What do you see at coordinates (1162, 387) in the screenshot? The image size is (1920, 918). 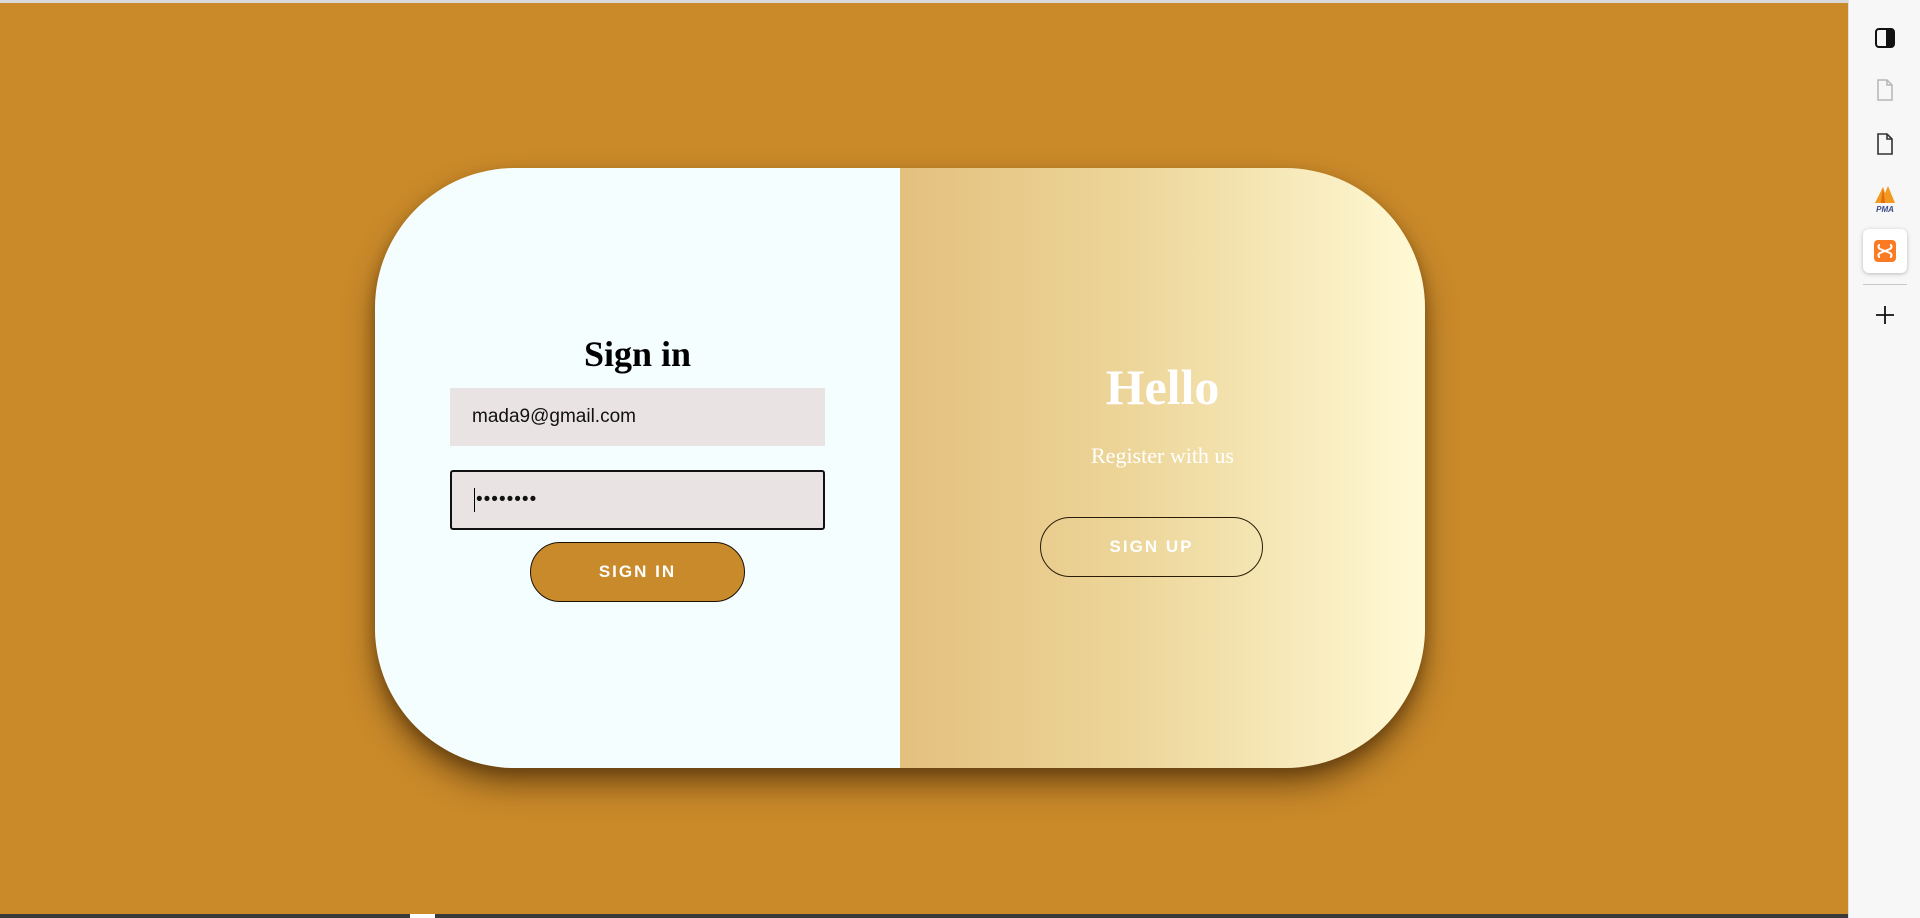 I see `hello-title: Hello` at bounding box center [1162, 387].